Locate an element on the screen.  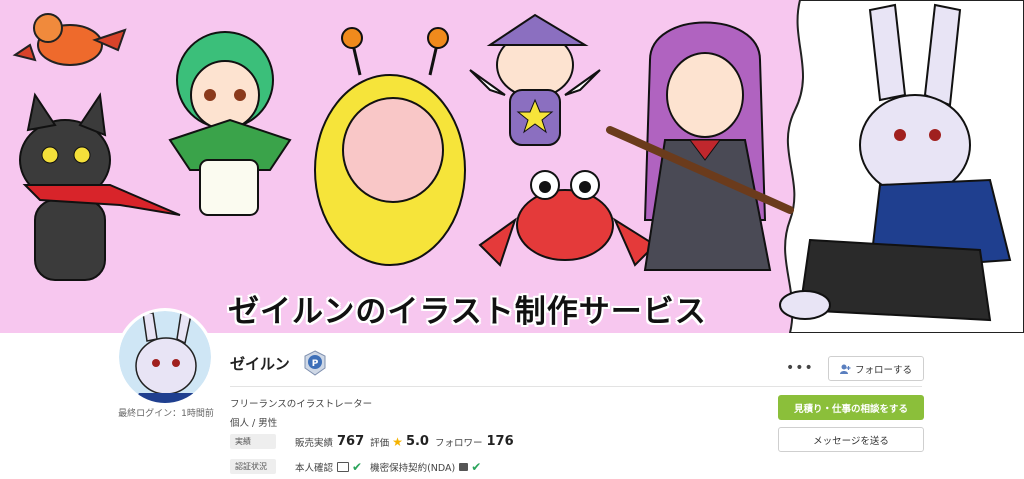
cat-character is located at coordinates (100, 186).